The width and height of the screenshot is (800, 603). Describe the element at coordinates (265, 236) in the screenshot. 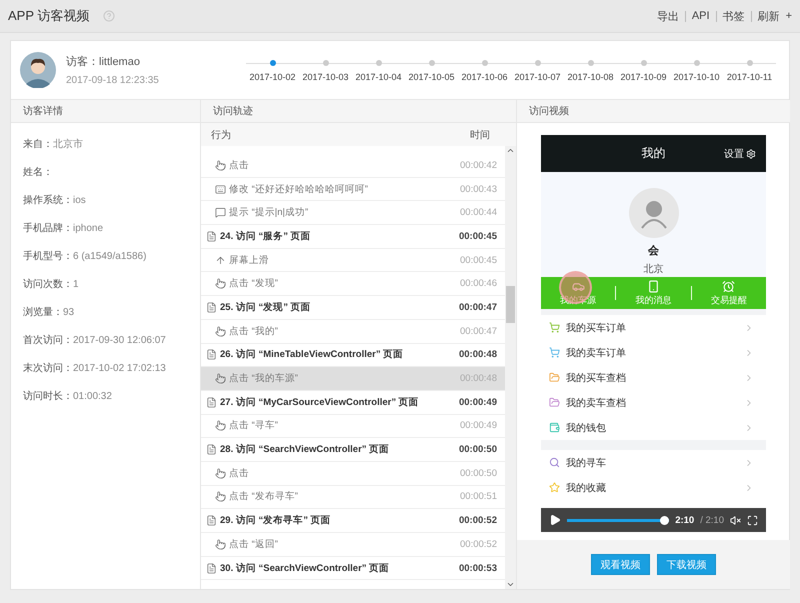

I see `track-action: 24. 访问 “服务” 页面` at that location.